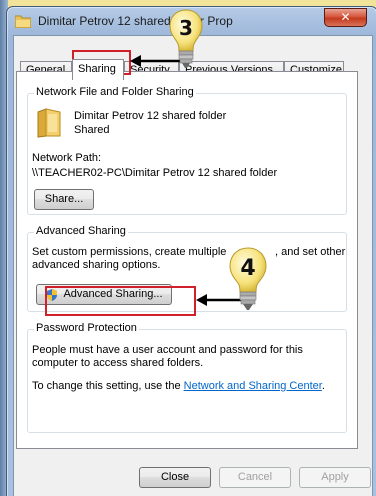  Describe the element at coordinates (186, 41) in the screenshot. I see `step-3-bulb-callout: 3` at that location.